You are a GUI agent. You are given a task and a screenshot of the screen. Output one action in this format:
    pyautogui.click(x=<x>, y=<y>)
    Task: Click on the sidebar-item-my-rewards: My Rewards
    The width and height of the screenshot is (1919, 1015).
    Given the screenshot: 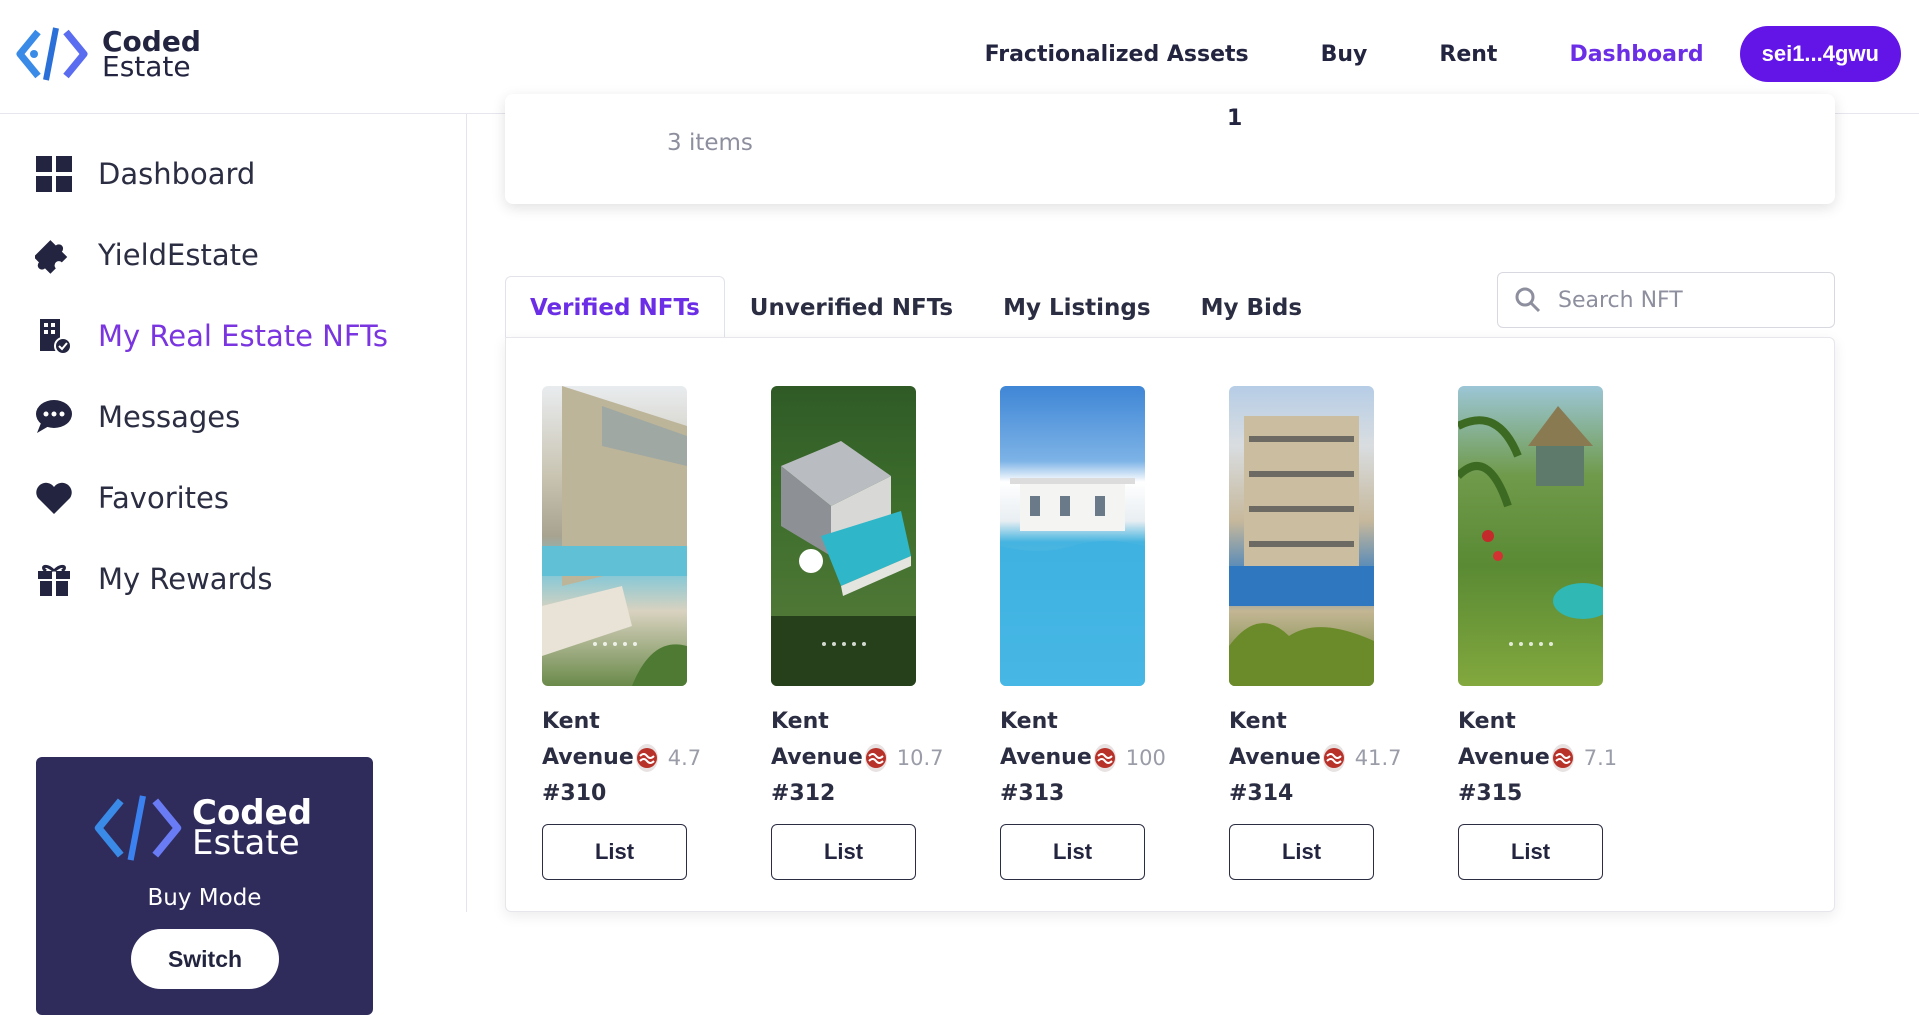 What is the action you would take?
    pyautogui.click(x=153, y=579)
    